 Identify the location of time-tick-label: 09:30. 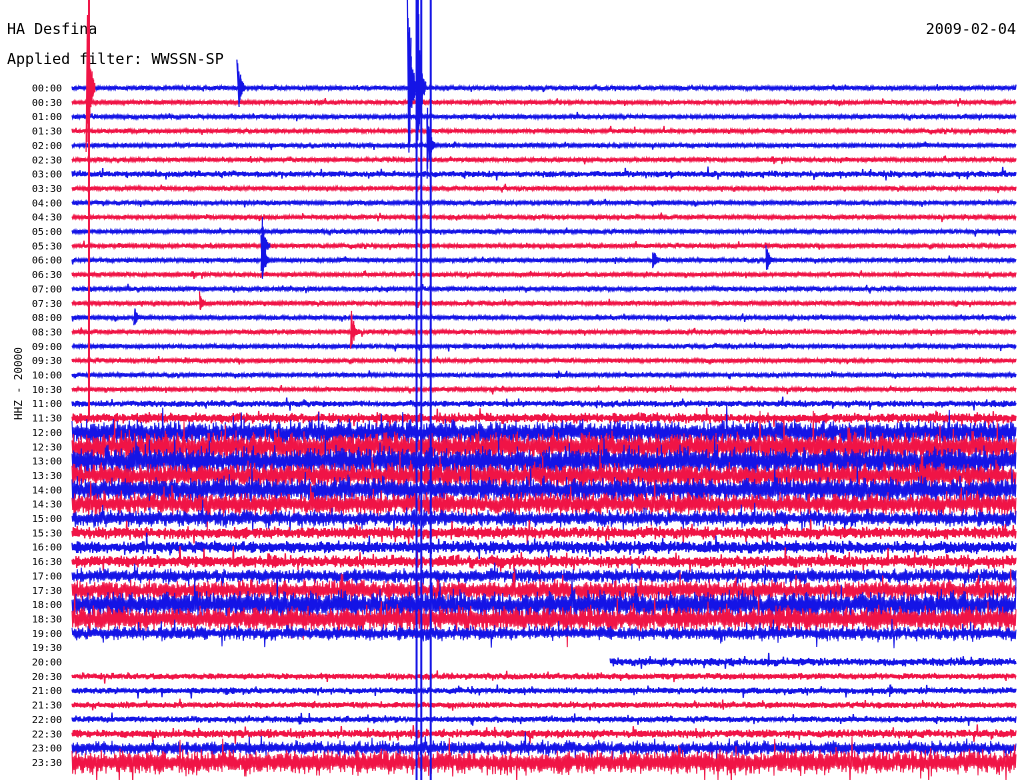
(47, 361).